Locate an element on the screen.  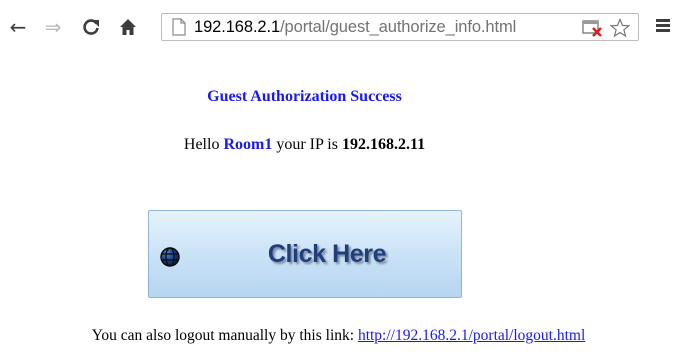
menu-icon is located at coordinates (663, 26).